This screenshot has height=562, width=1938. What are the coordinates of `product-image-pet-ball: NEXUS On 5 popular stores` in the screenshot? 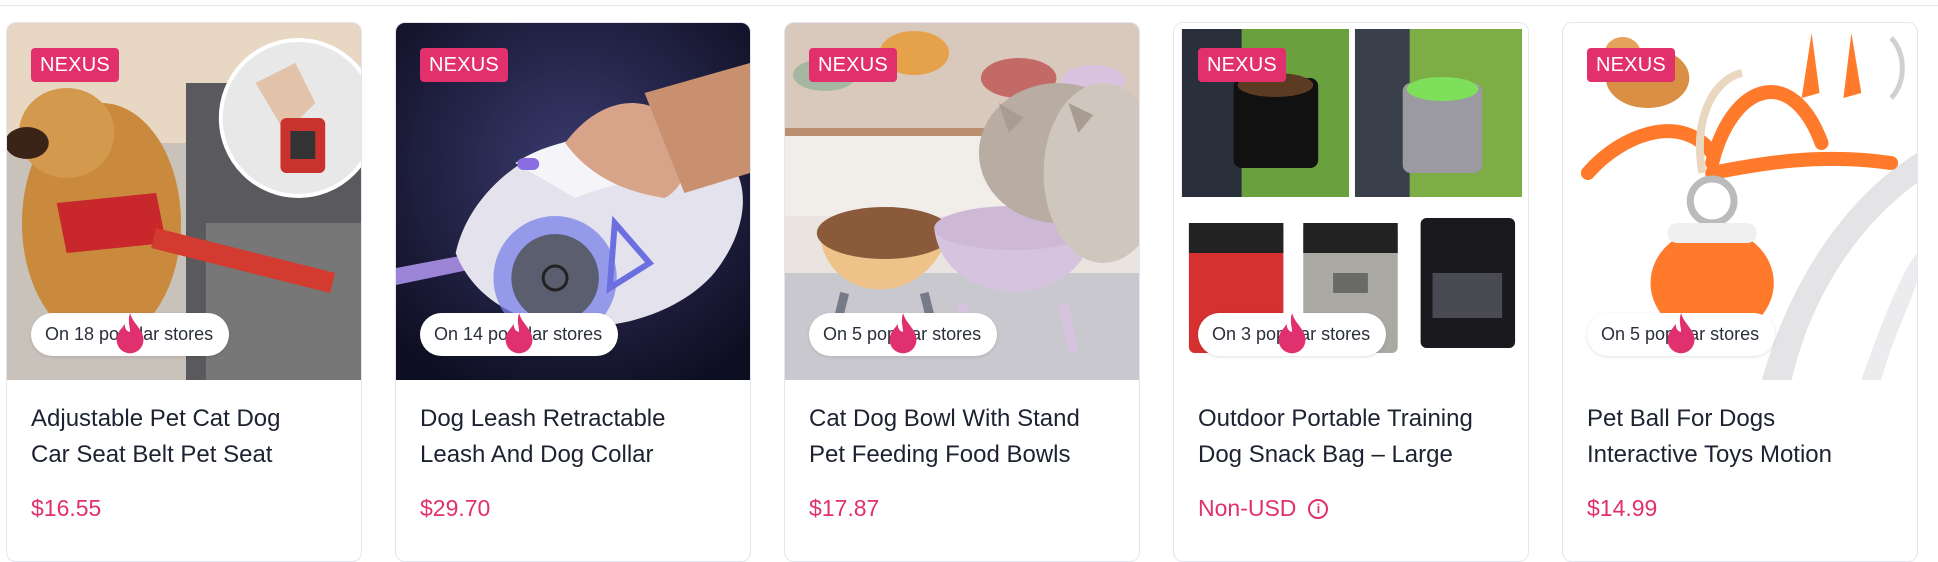 It's located at (1740, 201).